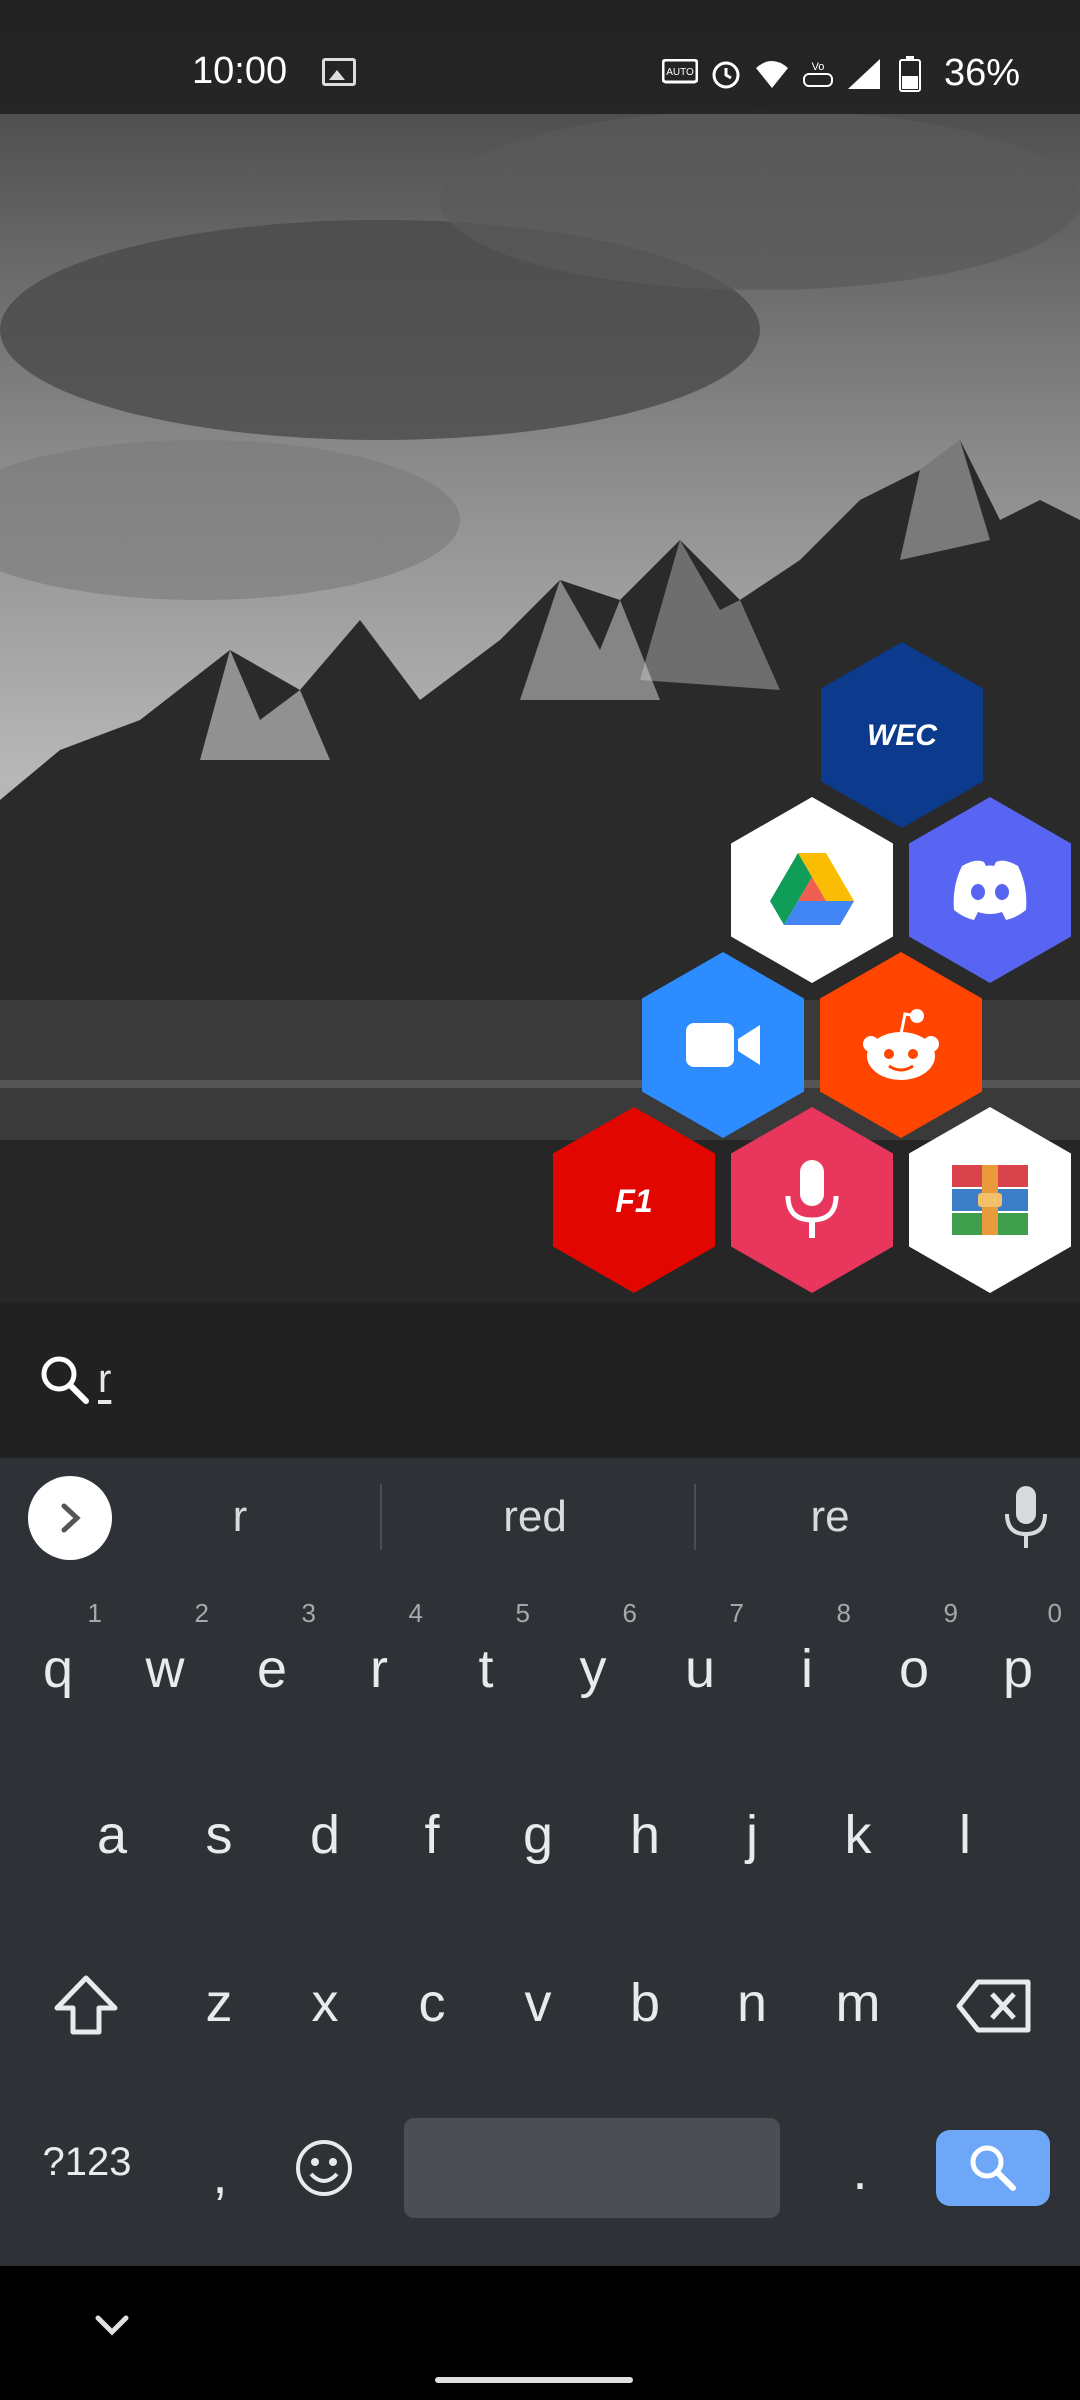 This screenshot has height=2400, width=1080. I want to click on suggestion-strip: r red re, so click(540, 1517).